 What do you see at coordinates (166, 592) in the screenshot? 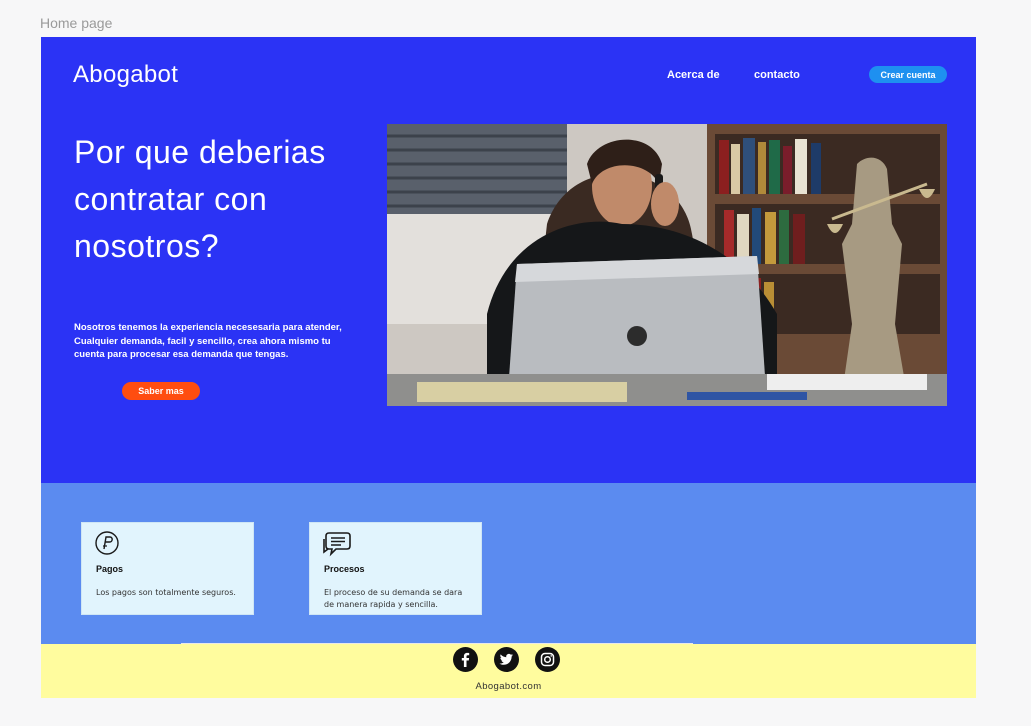
I see `feature-text: Los pagos son totalmente seguros.` at bounding box center [166, 592].